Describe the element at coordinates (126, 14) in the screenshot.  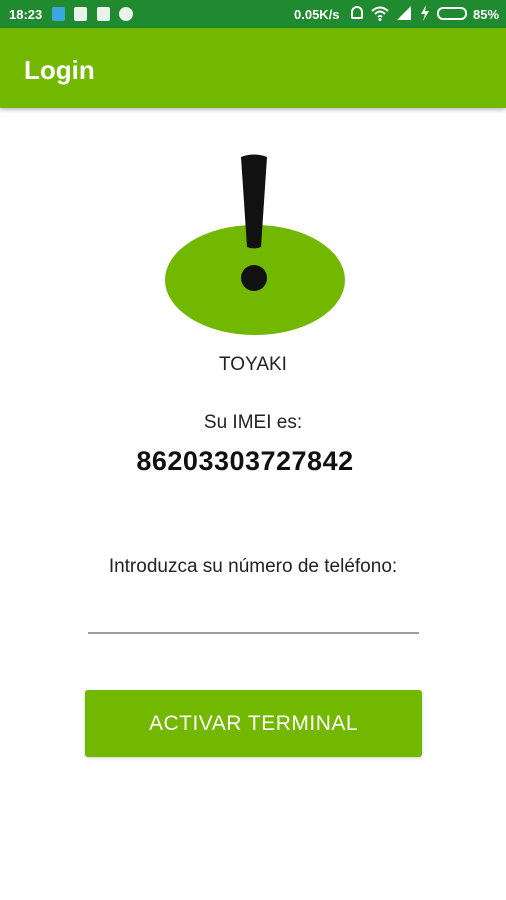
I see `whatsapp-icon` at that location.